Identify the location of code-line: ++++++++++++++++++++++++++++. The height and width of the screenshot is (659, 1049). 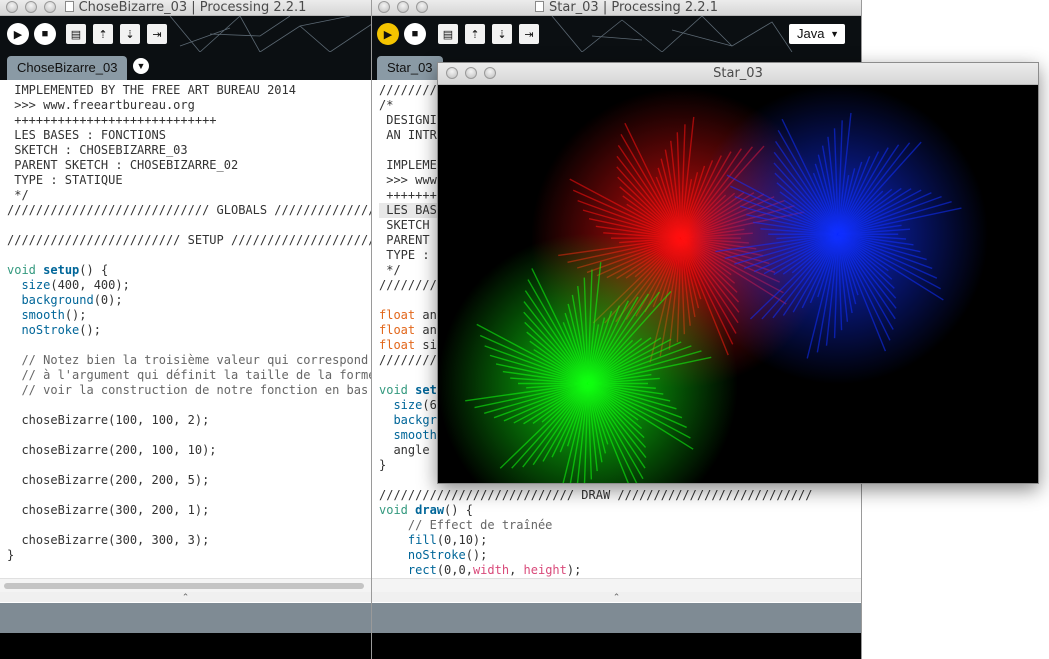
(189, 120).